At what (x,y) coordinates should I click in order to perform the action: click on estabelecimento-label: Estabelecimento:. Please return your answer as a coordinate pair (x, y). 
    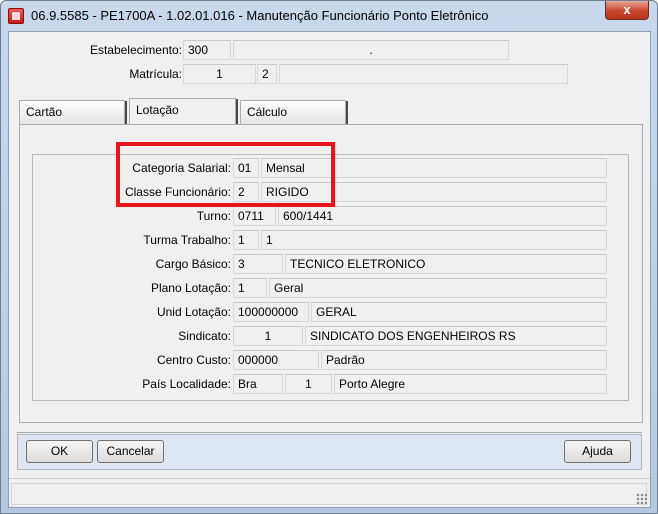
    Looking at the image, I should click on (135, 50).